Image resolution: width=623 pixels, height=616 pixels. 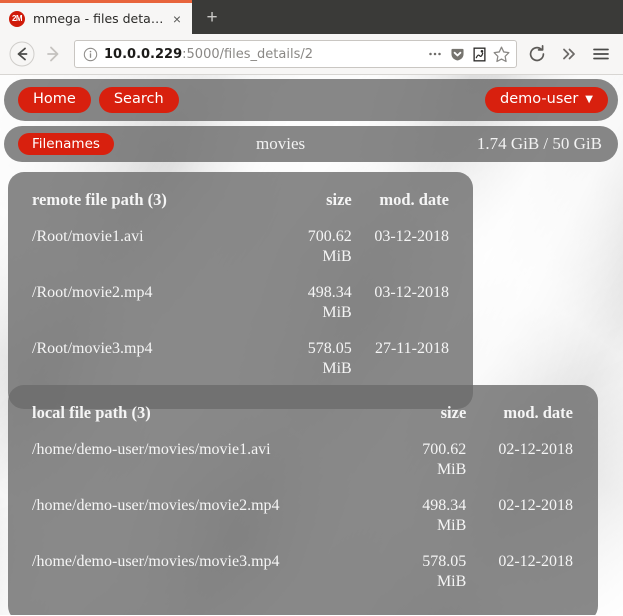 What do you see at coordinates (54, 100) in the screenshot?
I see `home-button: Home` at bounding box center [54, 100].